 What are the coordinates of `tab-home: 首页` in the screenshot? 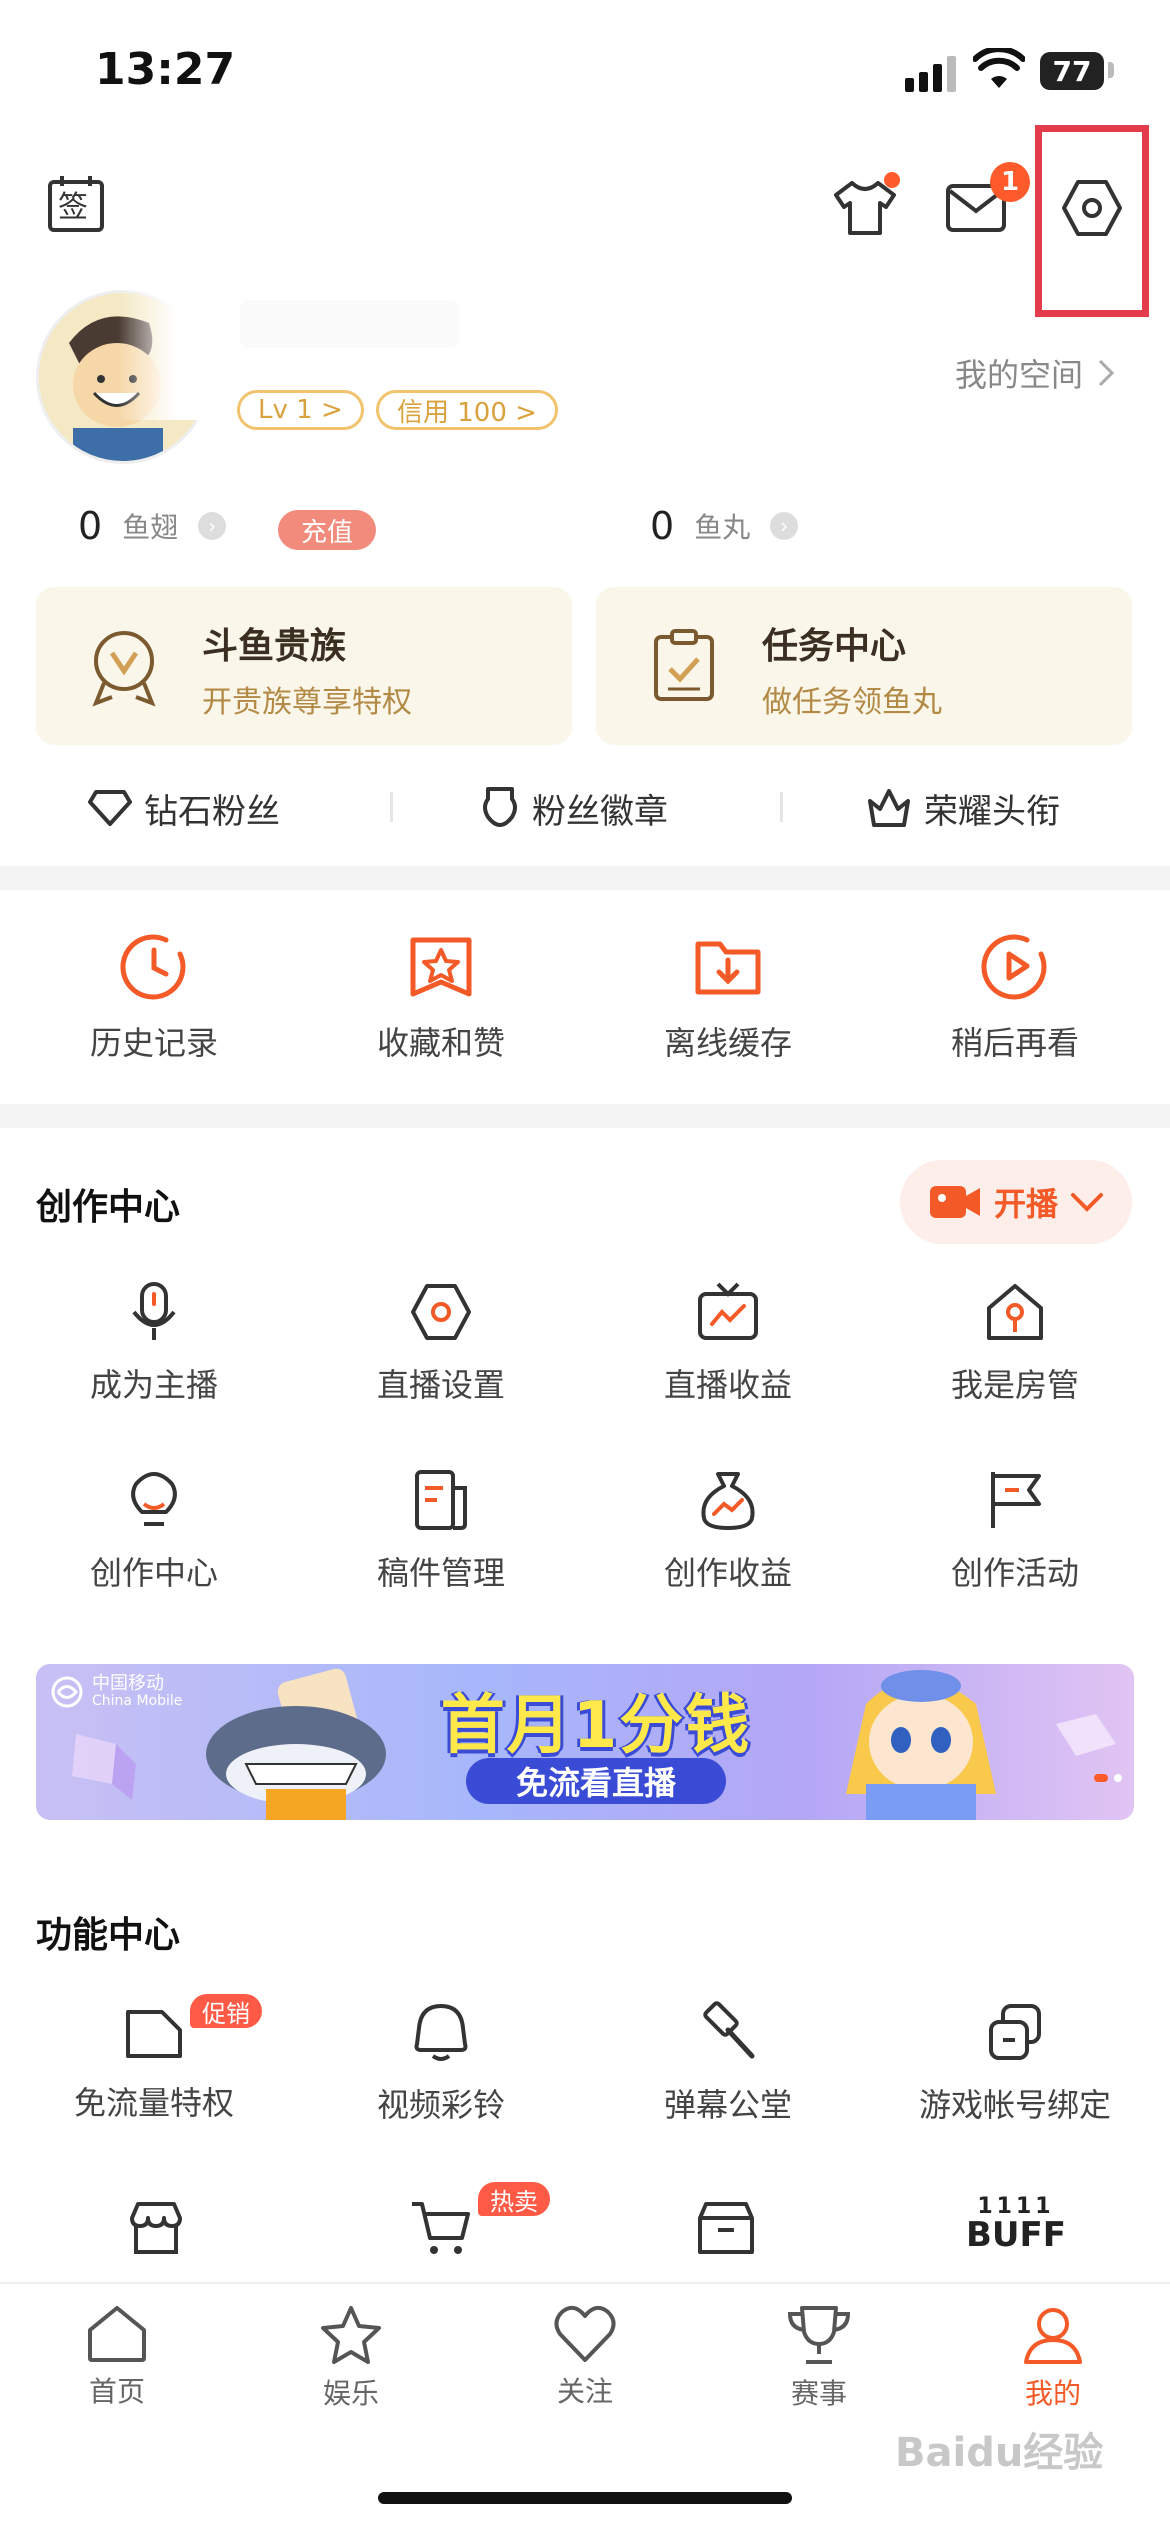 It's located at (117, 2357).